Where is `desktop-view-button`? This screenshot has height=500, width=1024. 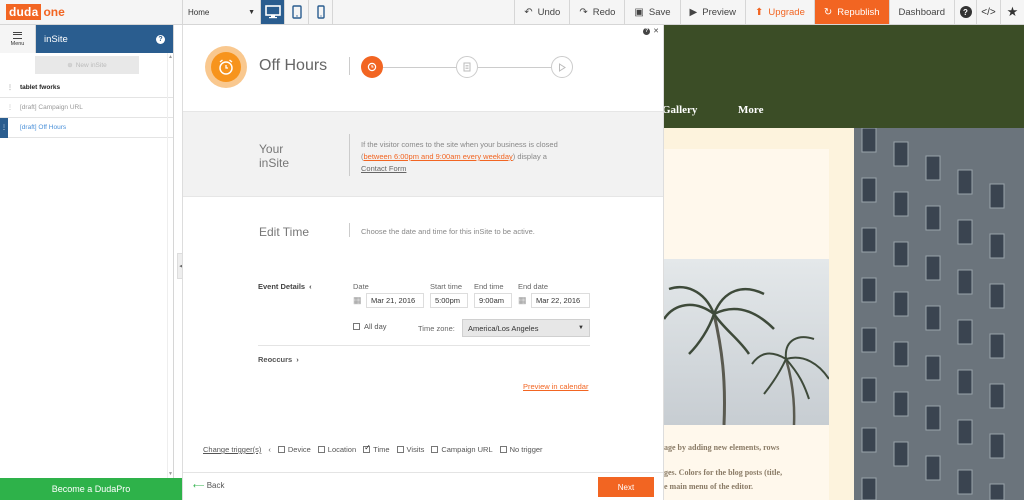 desktop-view-button is located at coordinates (273, 12).